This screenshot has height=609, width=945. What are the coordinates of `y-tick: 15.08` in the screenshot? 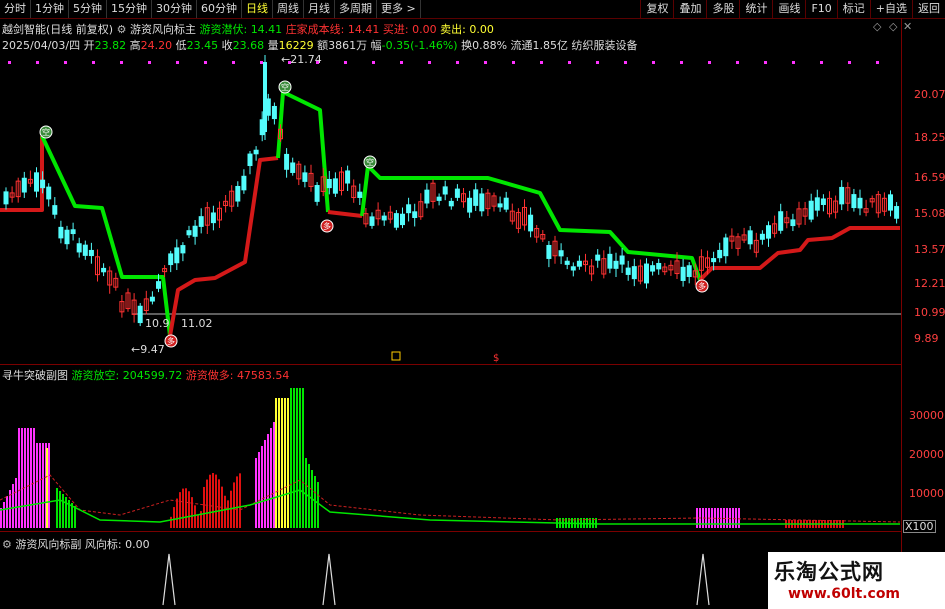 It's located at (929, 213).